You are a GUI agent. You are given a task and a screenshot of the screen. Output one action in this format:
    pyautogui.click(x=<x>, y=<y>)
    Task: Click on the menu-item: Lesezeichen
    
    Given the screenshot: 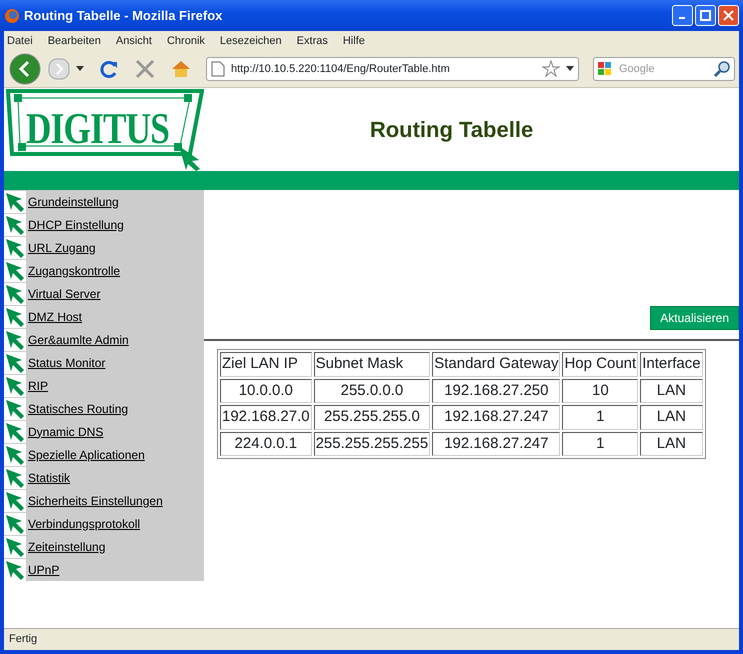 What is the action you would take?
    pyautogui.click(x=251, y=41)
    